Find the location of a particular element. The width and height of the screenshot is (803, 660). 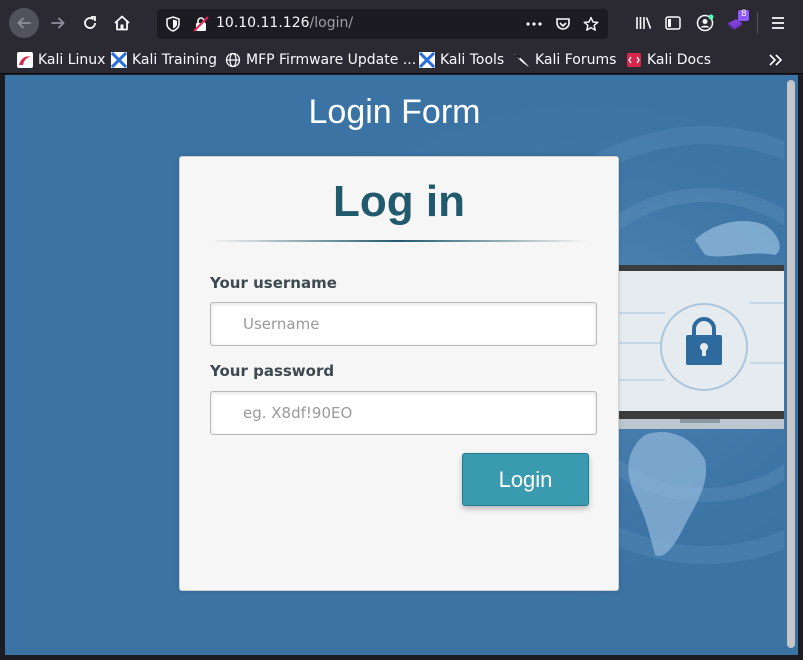

sidebar-button is located at coordinates (673, 23).